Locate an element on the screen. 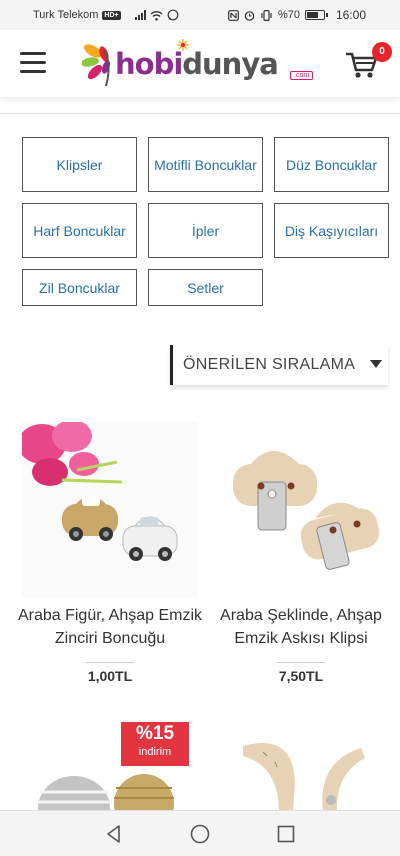 The image size is (400, 856). battery-percent: %70 is located at coordinates (288, 15).